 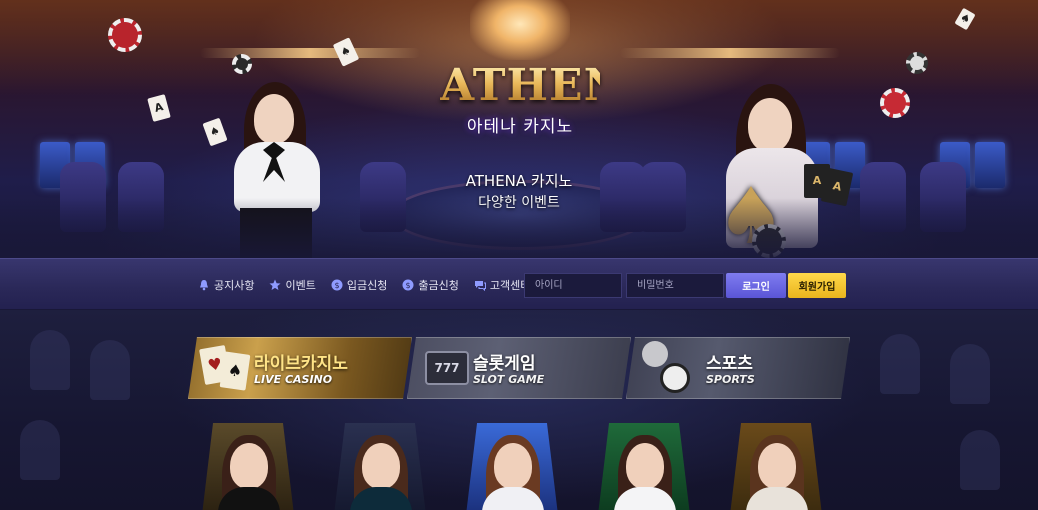 I want to click on nav-item-notice: 공지사항, so click(x=226, y=285).